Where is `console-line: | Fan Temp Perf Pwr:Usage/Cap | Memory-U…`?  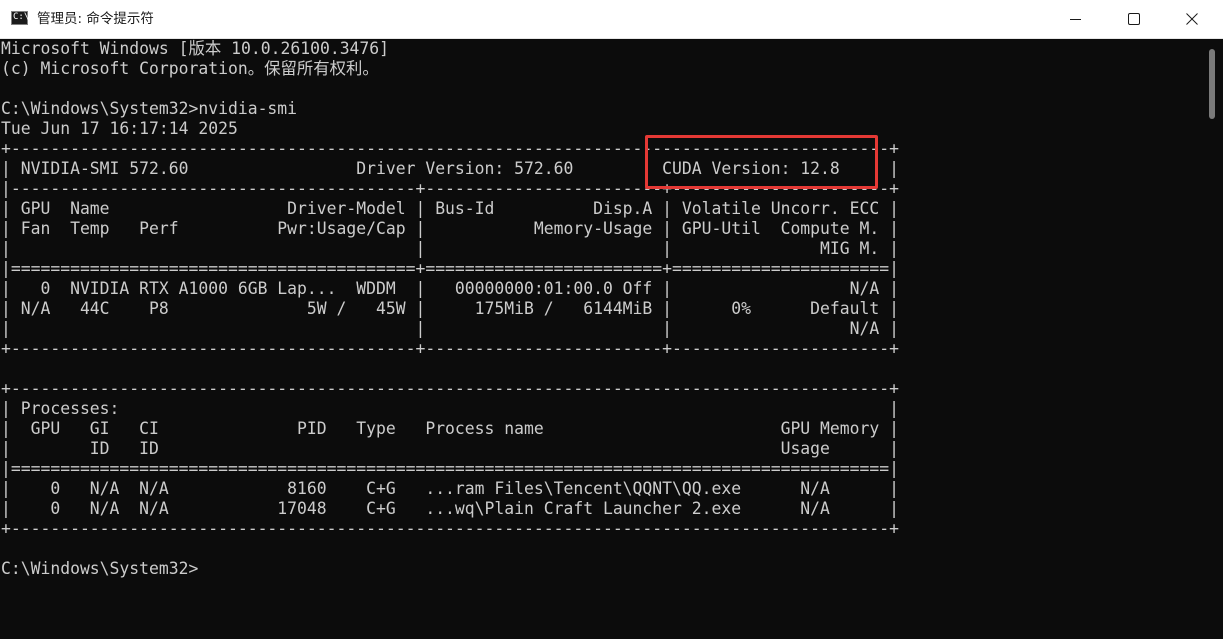
console-line: | Fan Temp Perf Pwr:Usage/Cap | Memory-U… is located at coordinates (450, 228).